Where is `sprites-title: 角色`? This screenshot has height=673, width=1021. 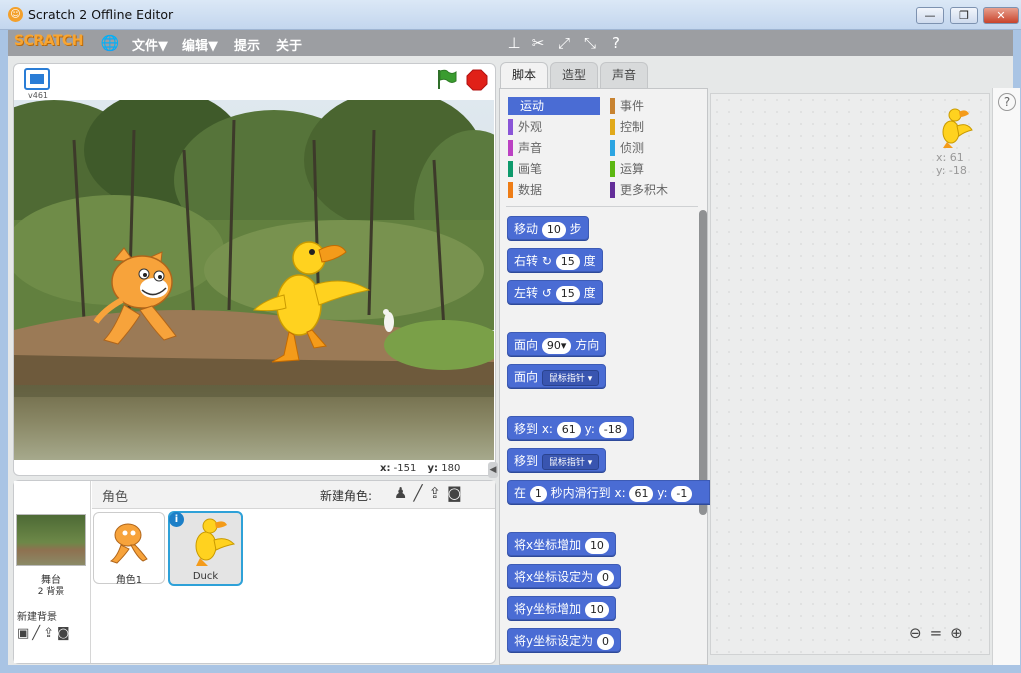 sprites-title: 角色 is located at coordinates (115, 497).